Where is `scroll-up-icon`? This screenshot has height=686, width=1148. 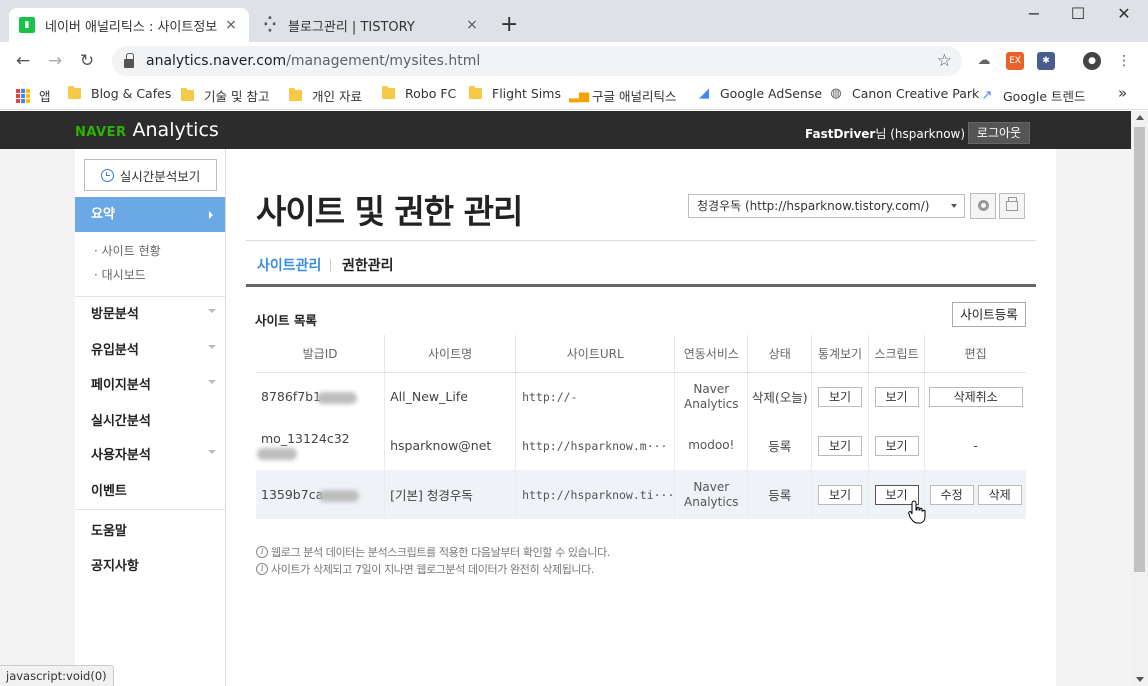 scroll-up-icon is located at coordinates (1140, 117).